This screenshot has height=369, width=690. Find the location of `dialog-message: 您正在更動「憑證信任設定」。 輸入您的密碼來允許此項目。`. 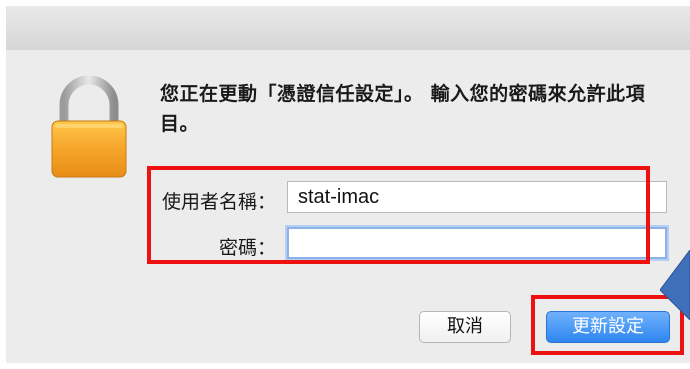

dialog-message: 您正在更動「憑證信任設定」。 輸入您的密碼來允許此項目。 is located at coordinates (403, 109).